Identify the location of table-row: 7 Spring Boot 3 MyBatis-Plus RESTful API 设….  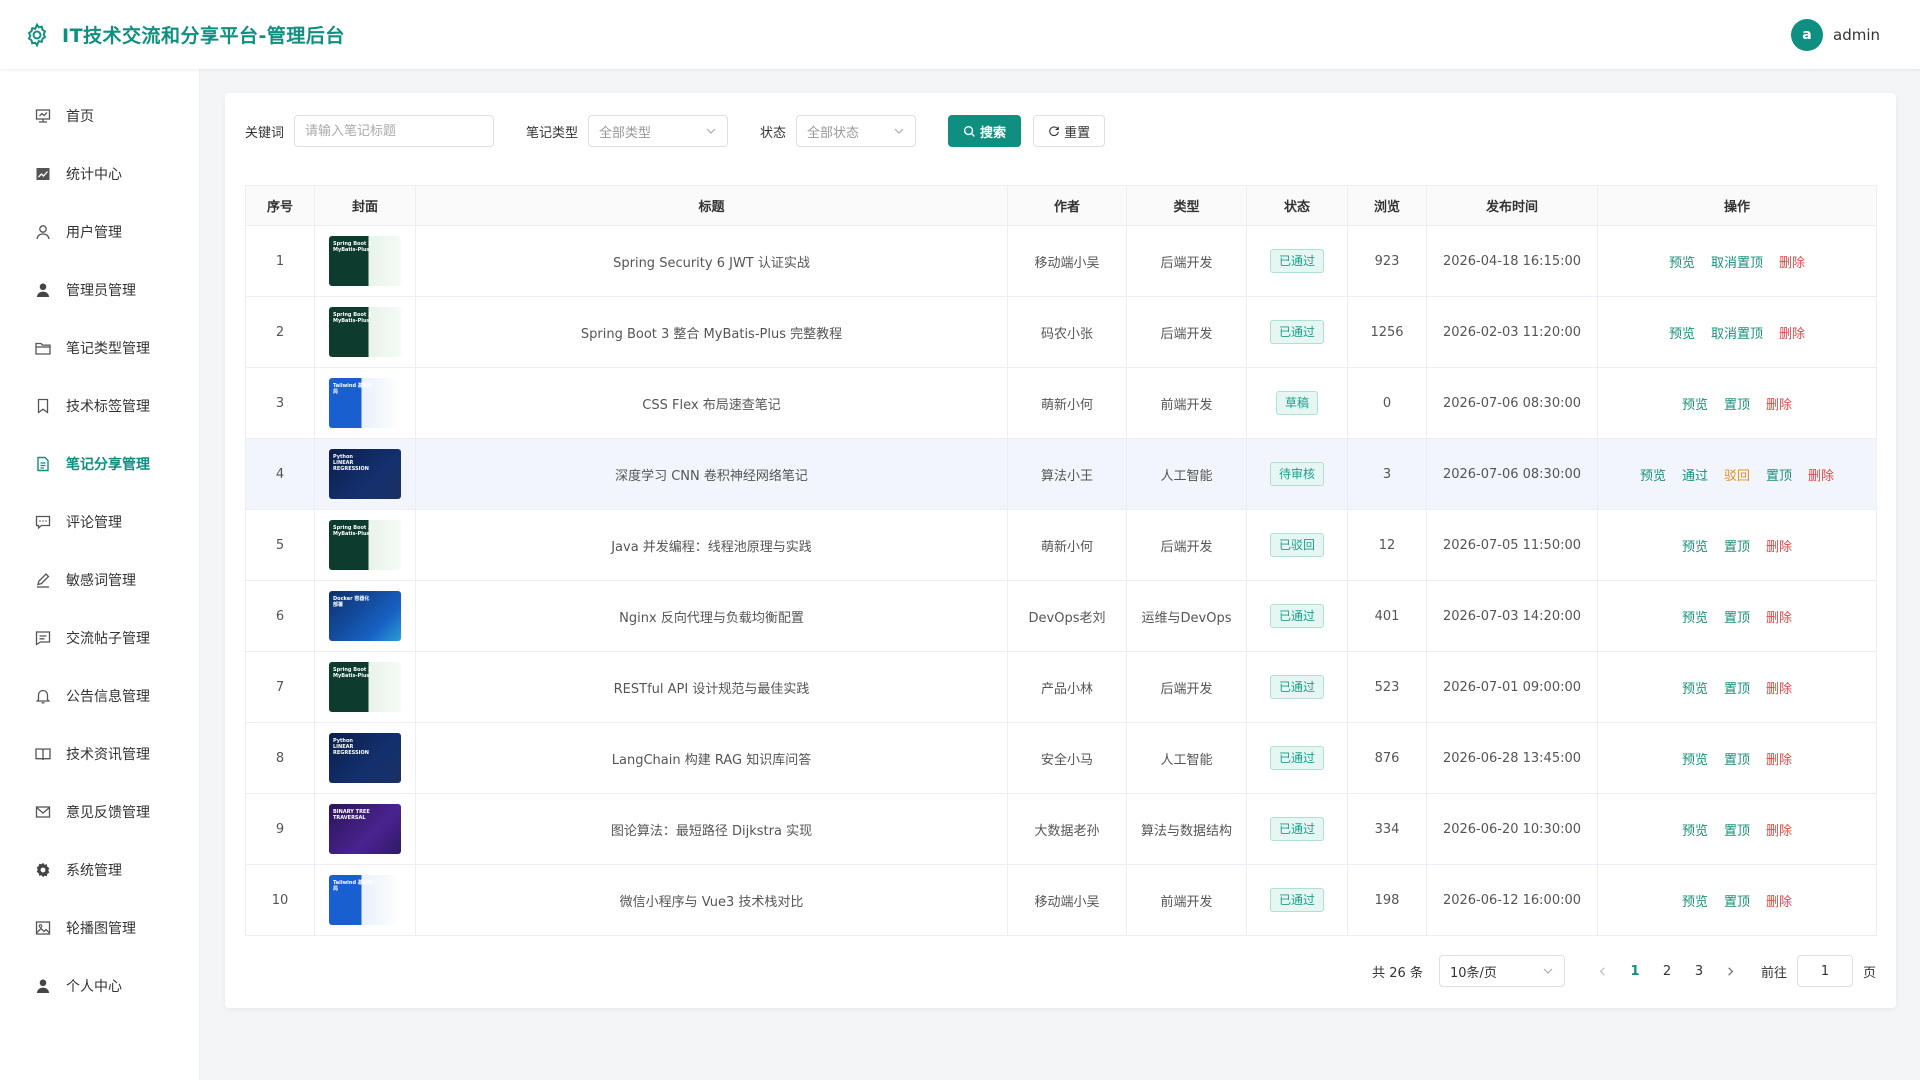
(1061, 687).